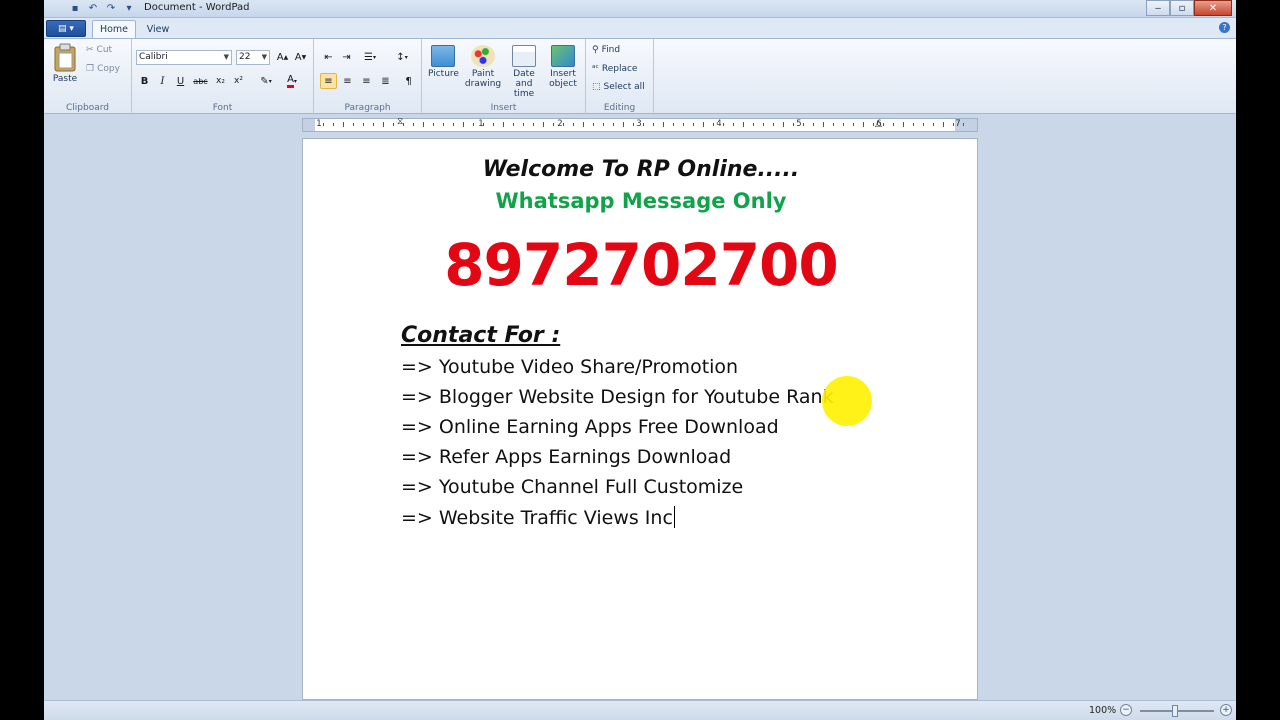 The height and width of the screenshot is (720, 1280). Describe the element at coordinates (1226, 710) in the screenshot. I see `zoom-in-button: +` at that location.